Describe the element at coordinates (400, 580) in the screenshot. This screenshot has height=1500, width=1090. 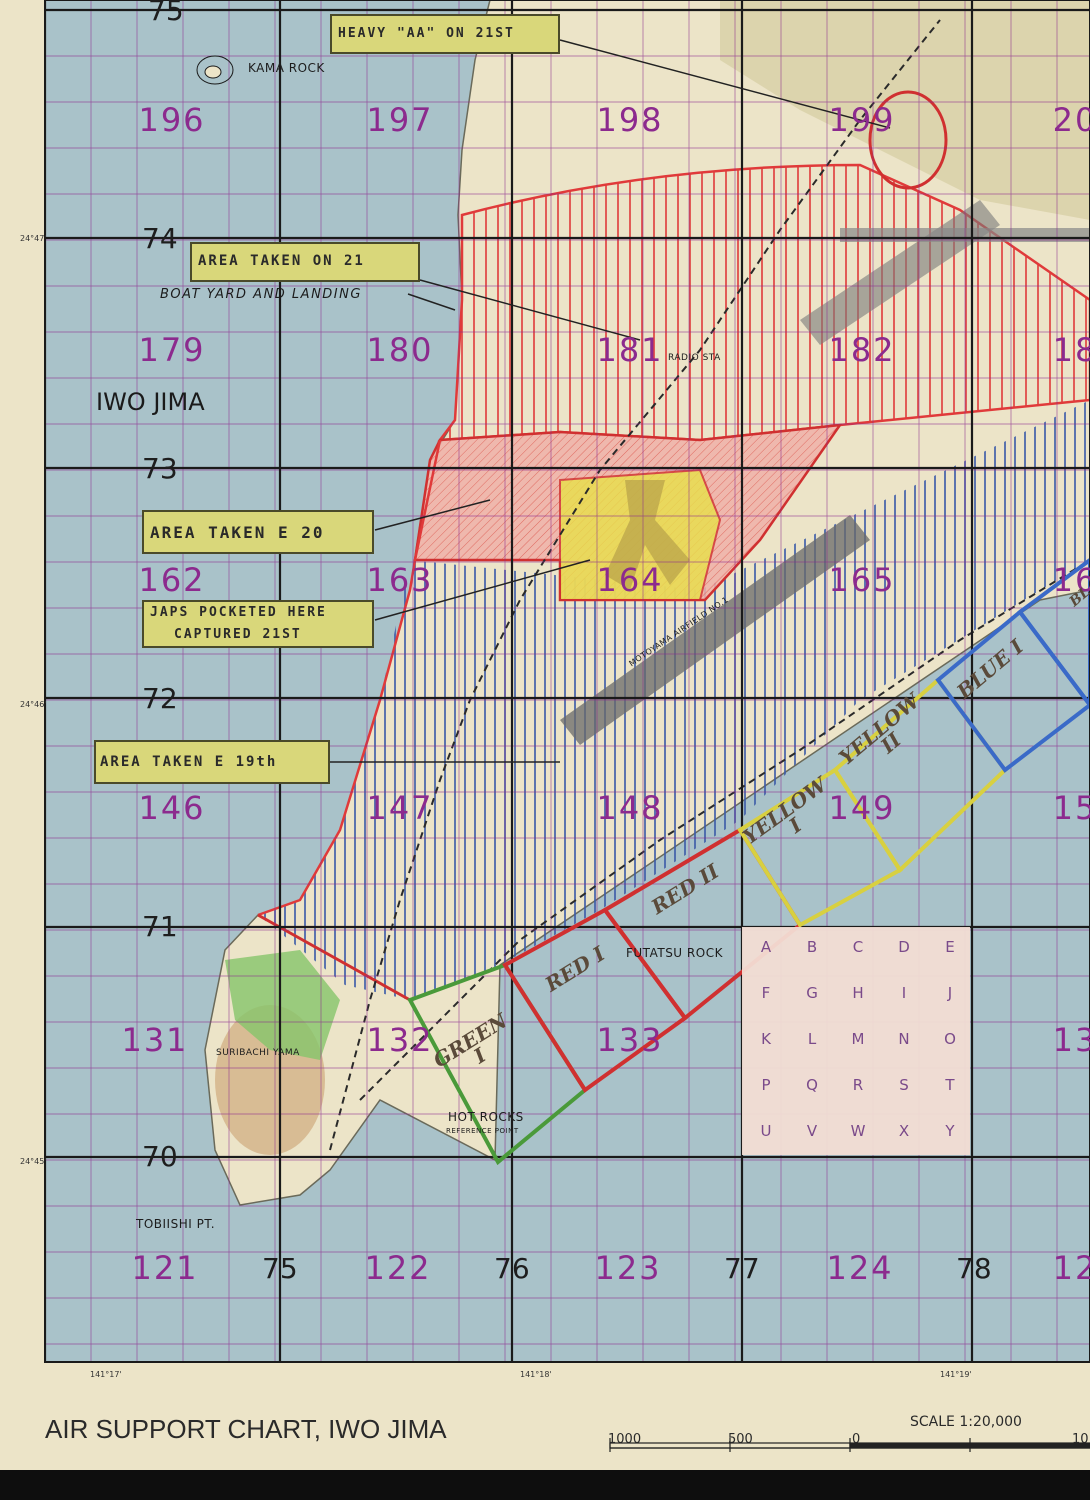
I see `square-163: 163` at that location.